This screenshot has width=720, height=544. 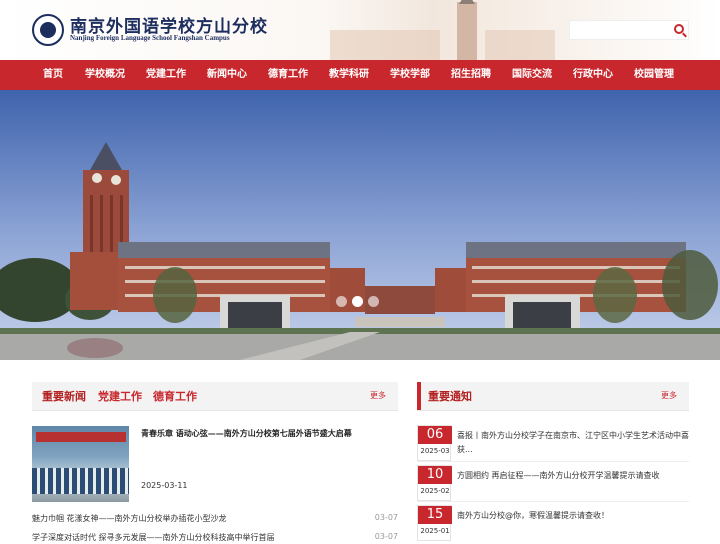 What do you see at coordinates (553, 524) in the screenshot?
I see `notice-item: 15 2025-01 南外方山分校@你，寒假温馨提示请查收！` at bounding box center [553, 524].